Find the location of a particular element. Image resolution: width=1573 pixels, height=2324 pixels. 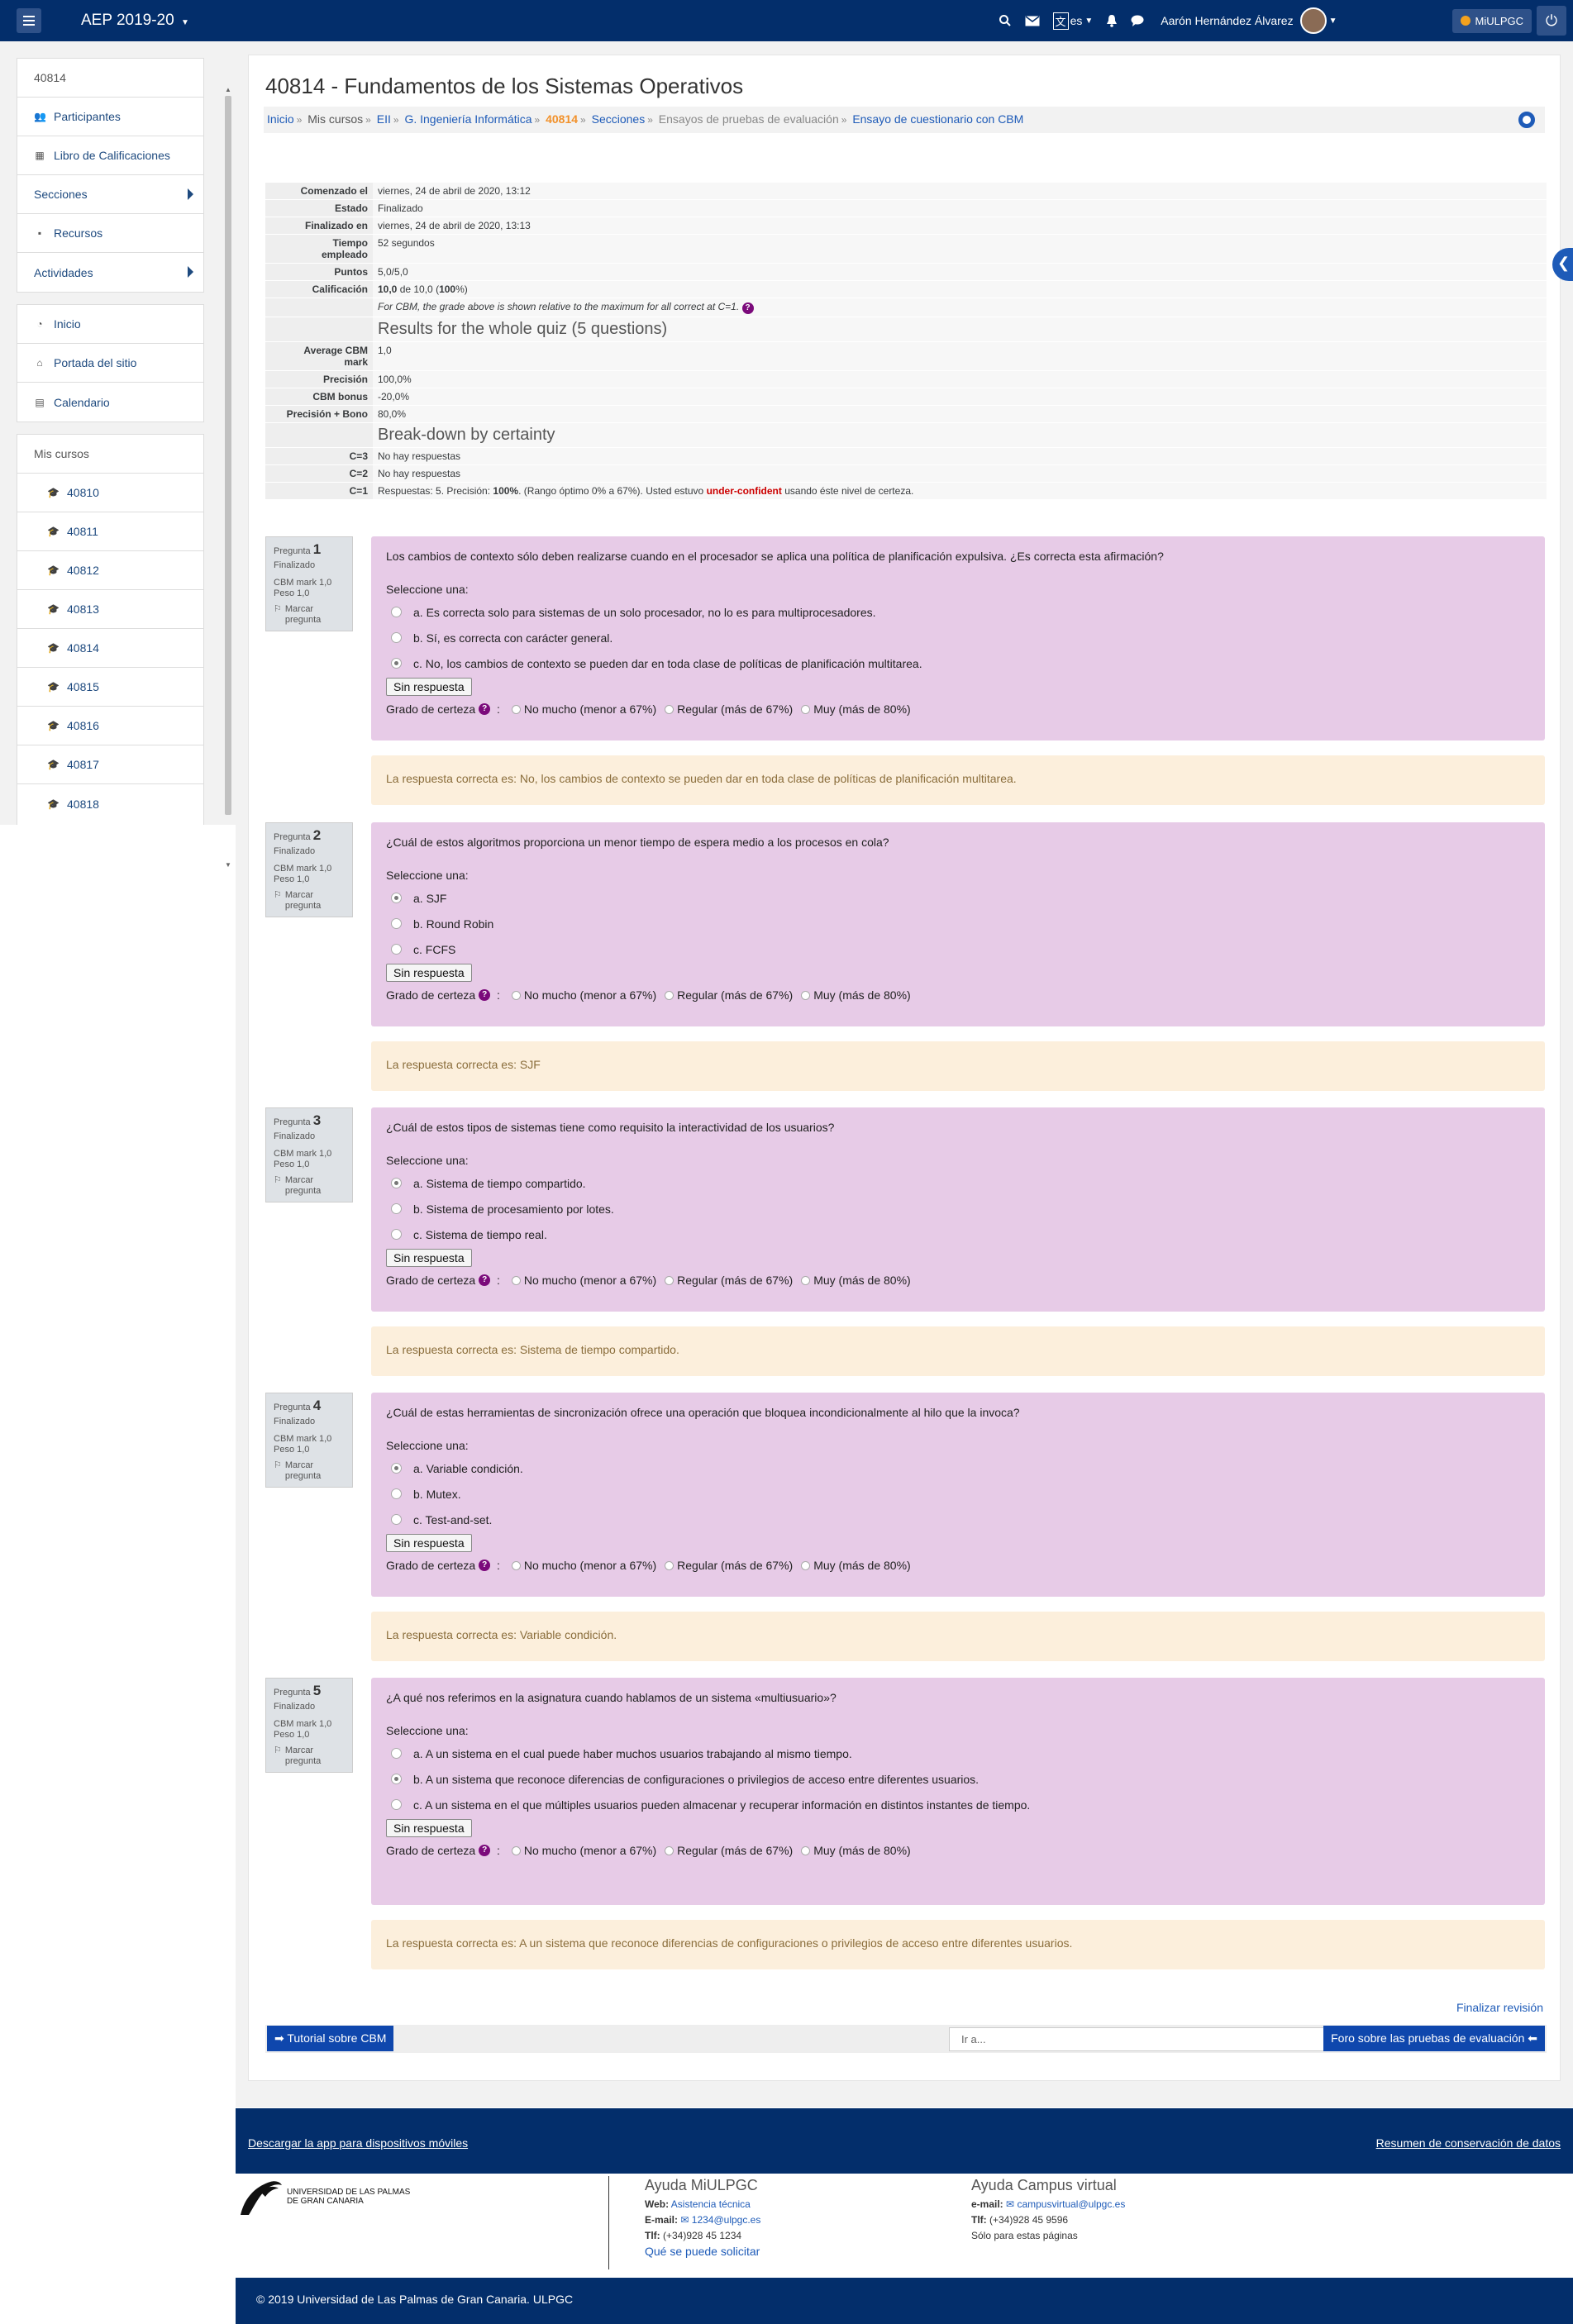

sidebar-item-course-40811: 🎓 40811 is located at coordinates (110, 531).